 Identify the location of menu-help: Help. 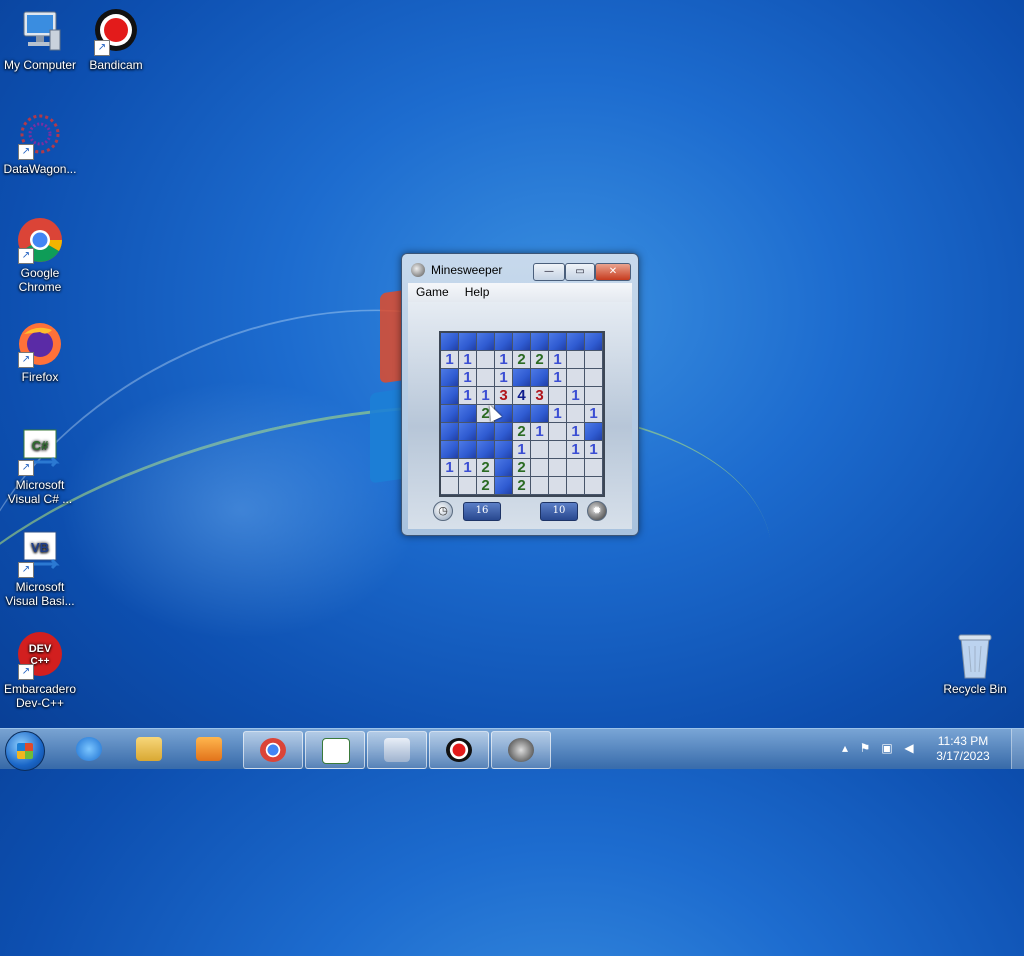
(477, 291).